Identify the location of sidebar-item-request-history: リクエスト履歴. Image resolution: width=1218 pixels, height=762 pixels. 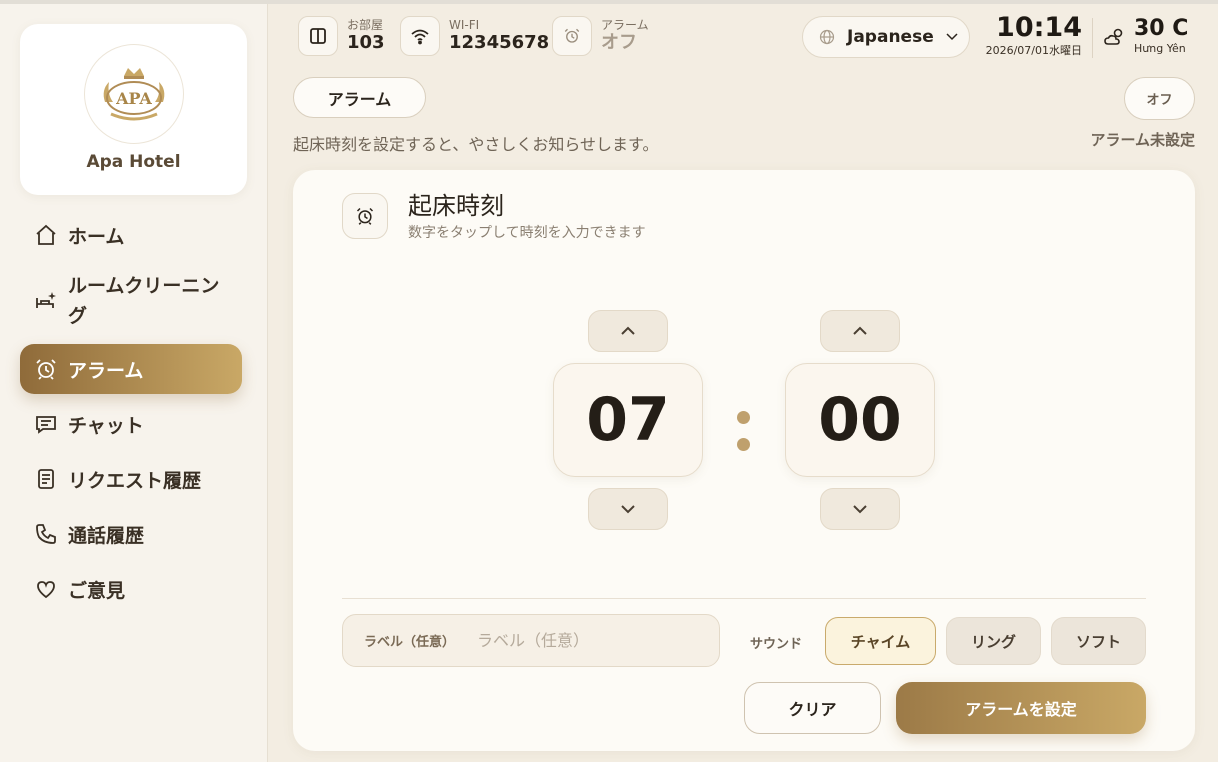
(131, 479).